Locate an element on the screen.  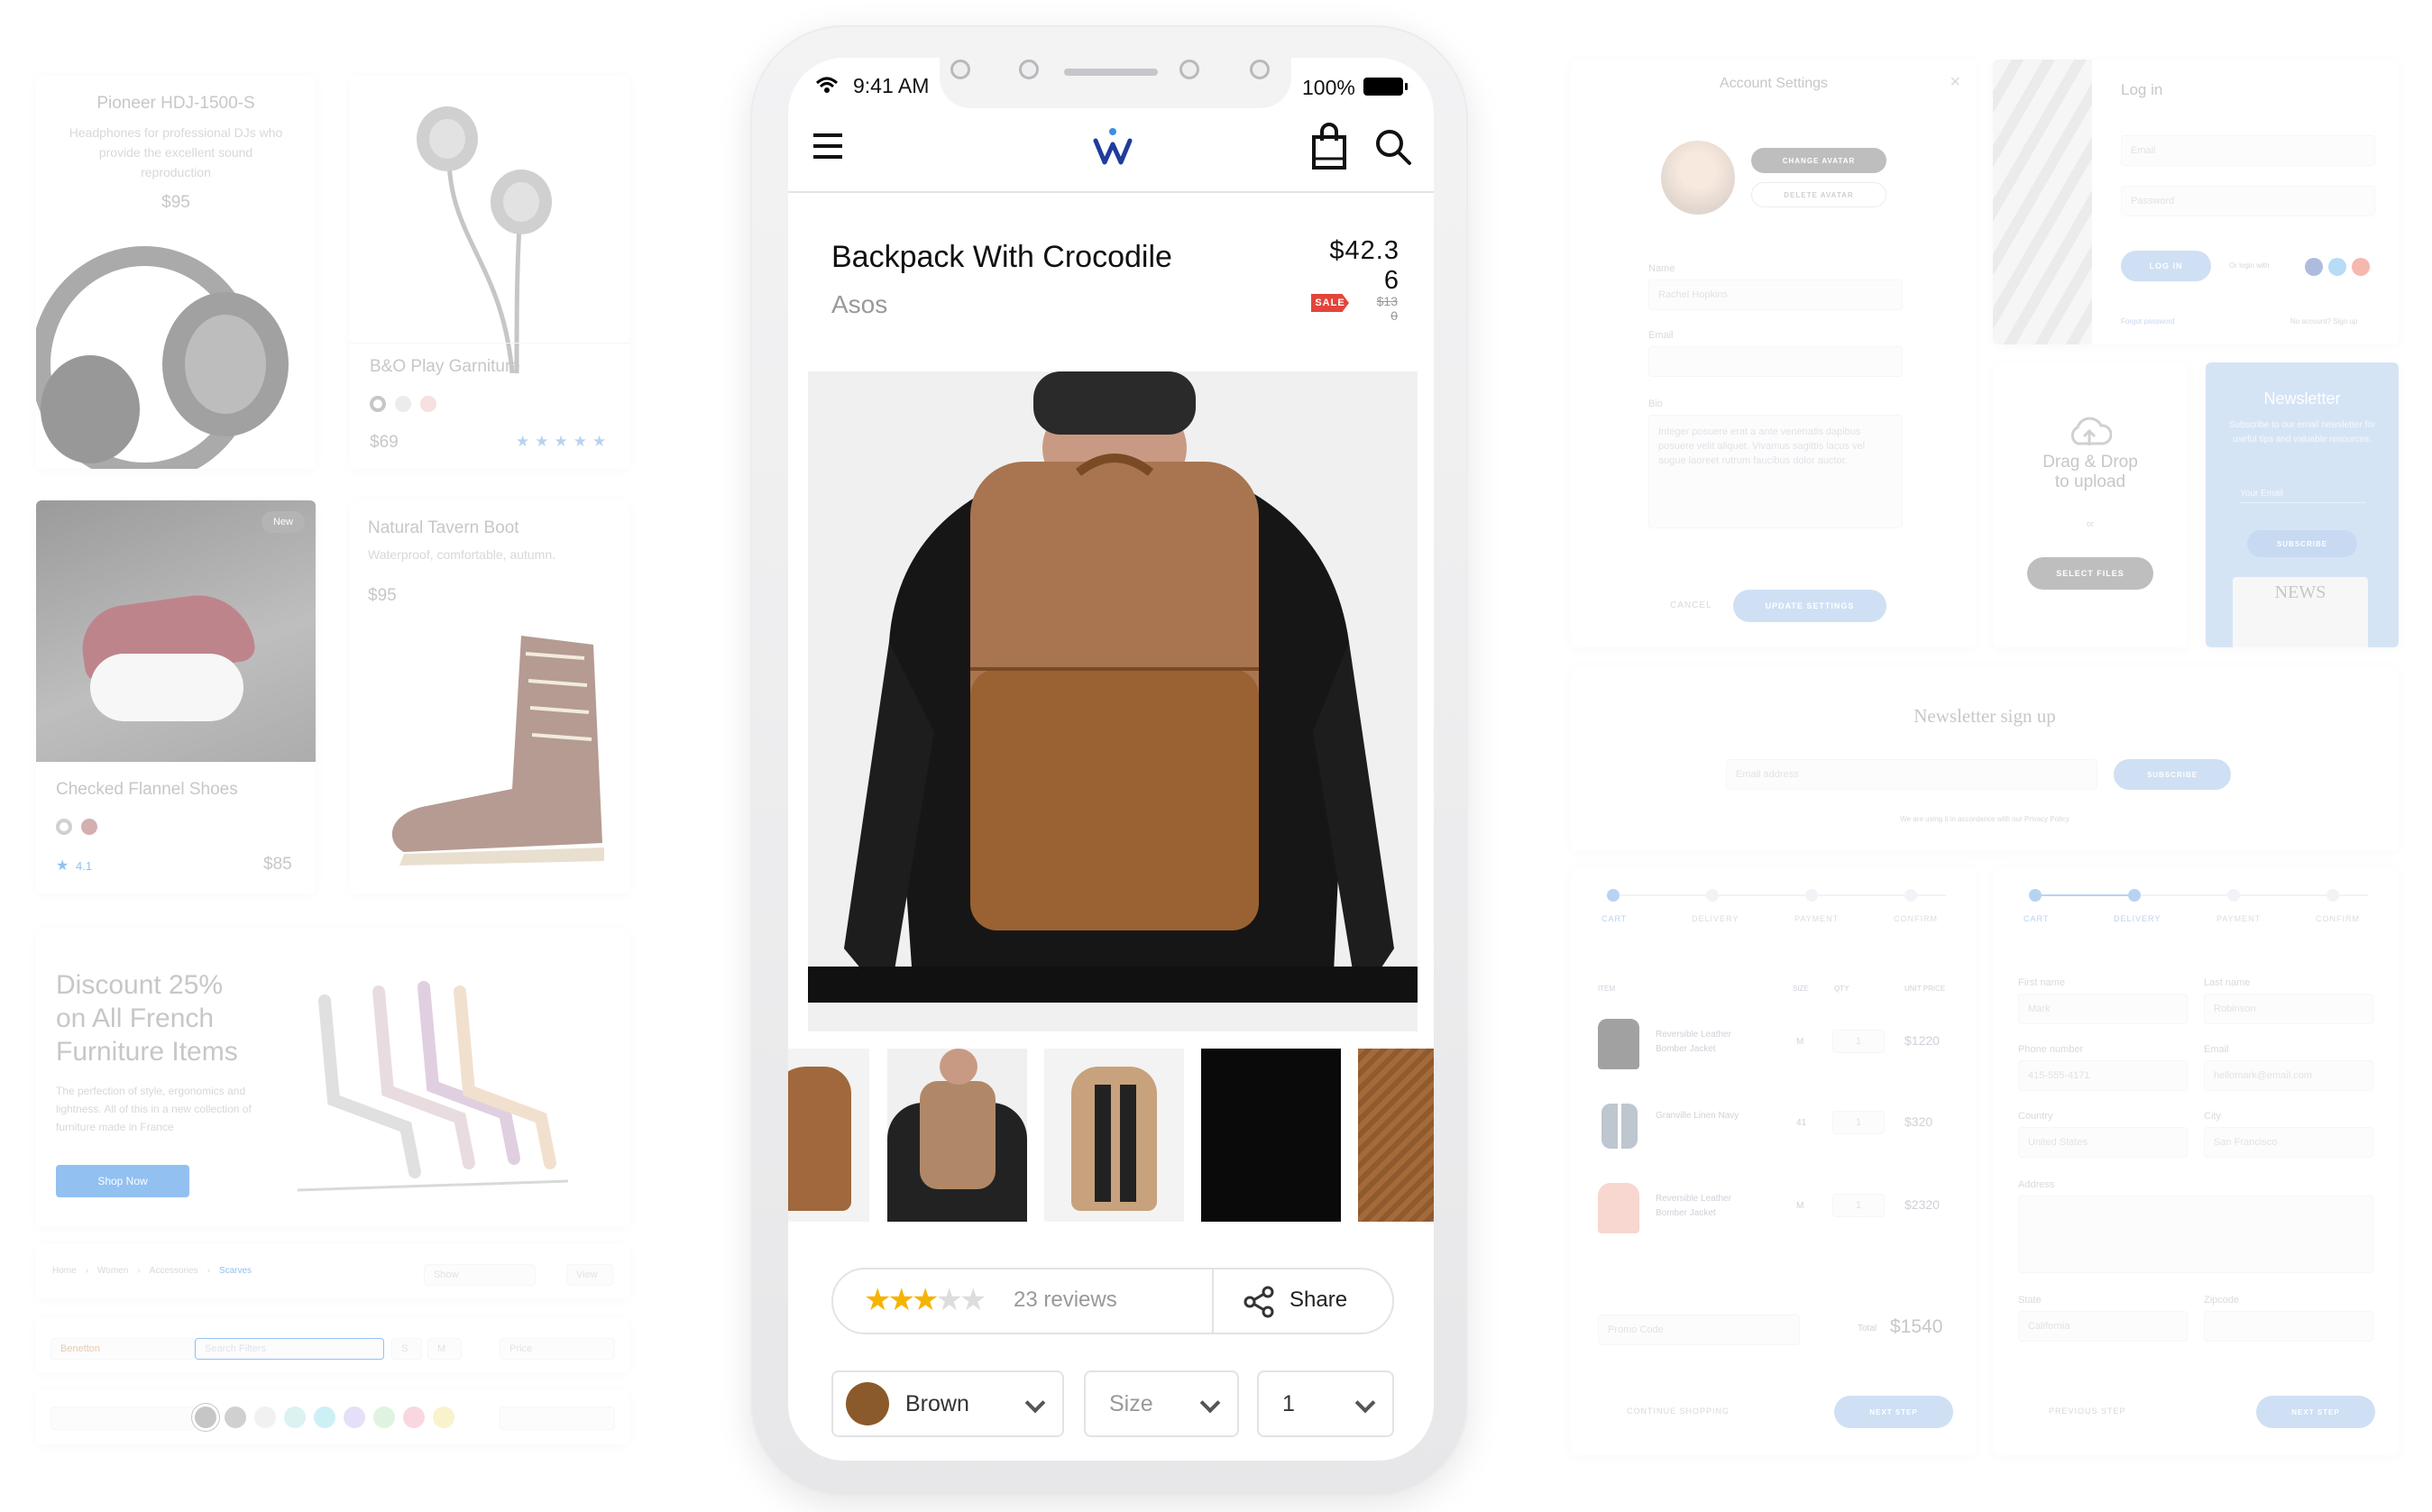
size-option: S is located at coordinates (406, 1349).